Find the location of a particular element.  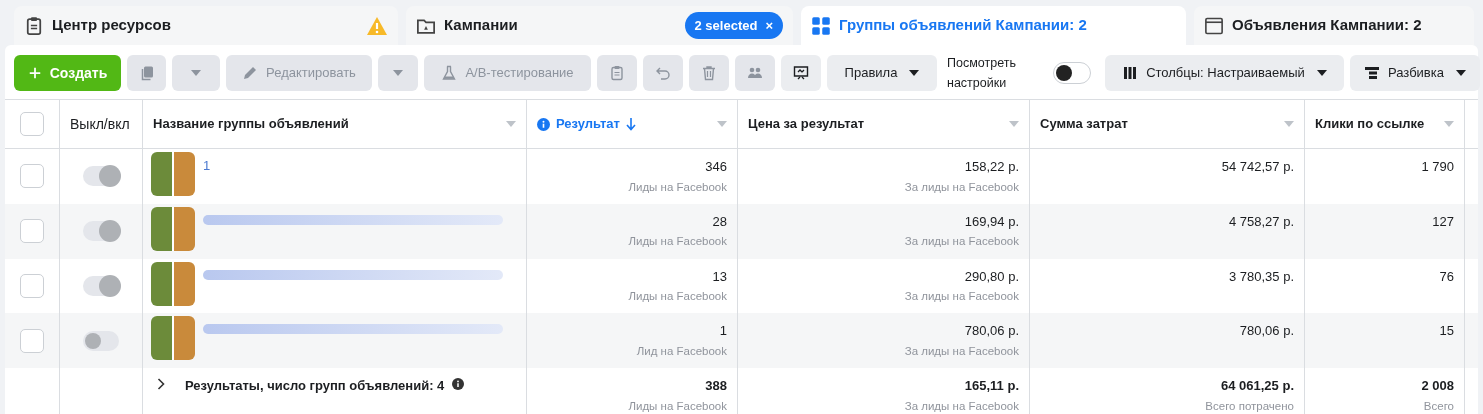

tab-label: Кампании is located at coordinates (481, 25).